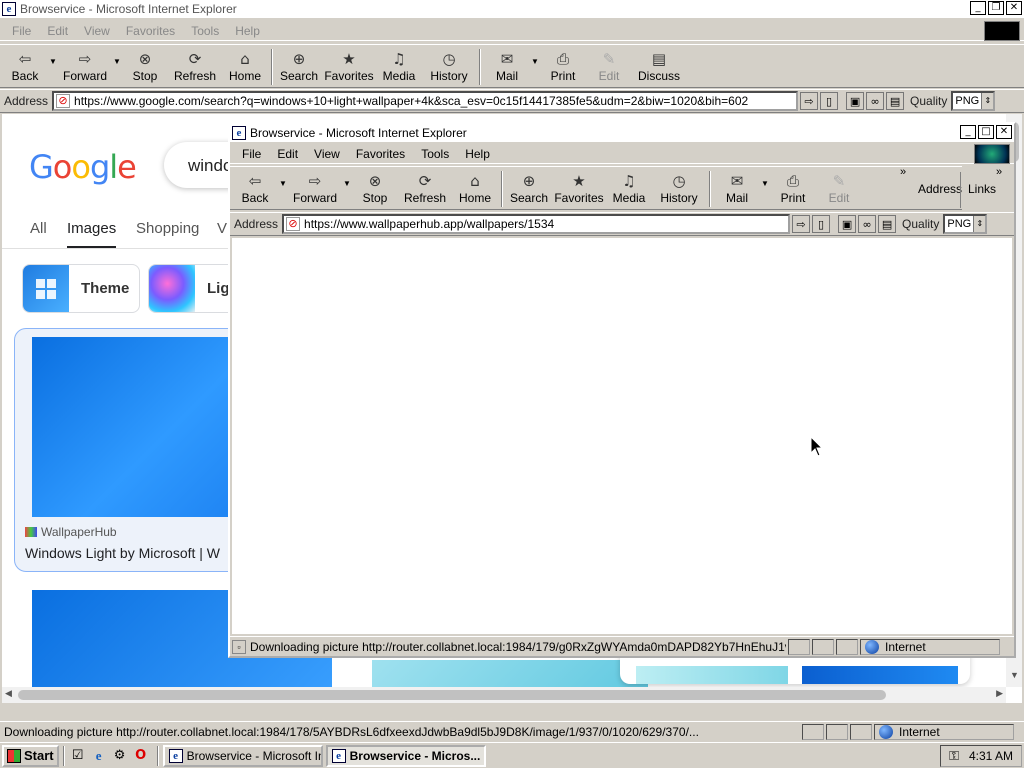 This screenshot has width=1024, height=768. I want to click on home-icon: ⌂, so click(475, 181).